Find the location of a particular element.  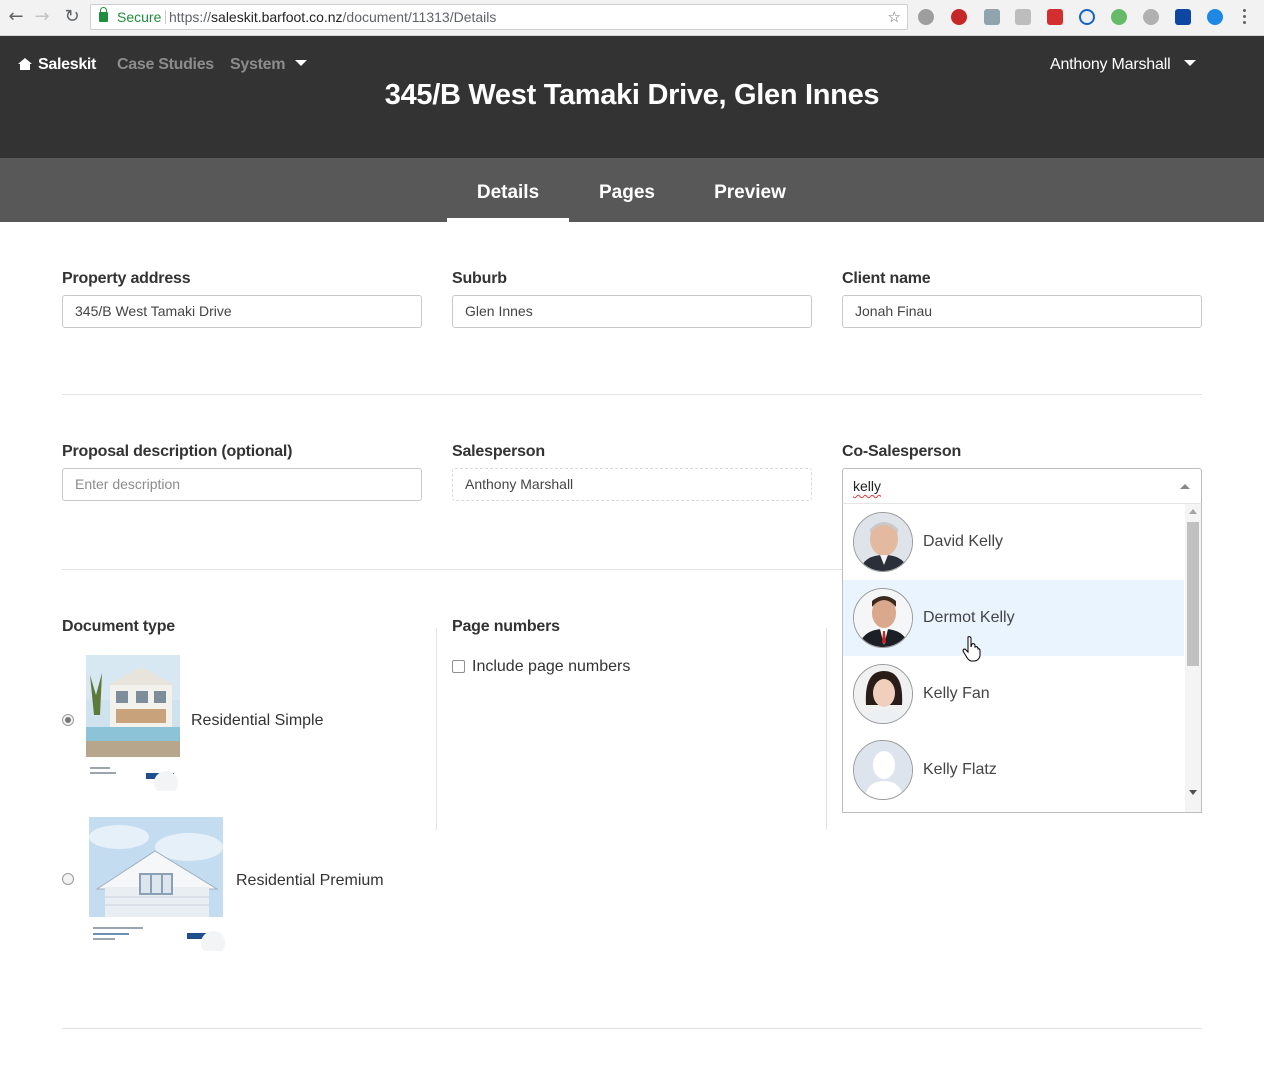

option-name: David Kelly is located at coordinates (963, 541).